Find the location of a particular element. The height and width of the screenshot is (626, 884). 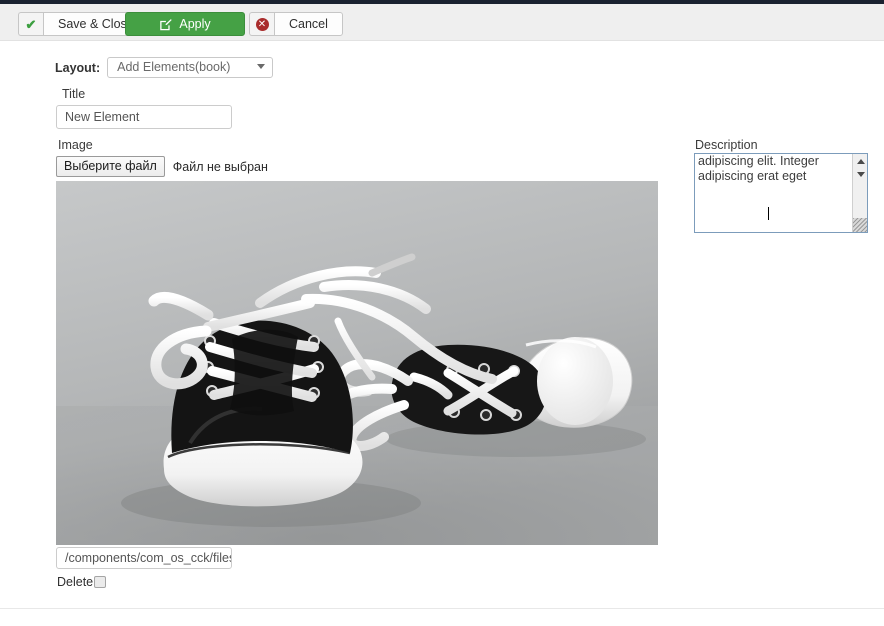

layout-field: Layout: Add Elements(book) is located at coordinates (164, 67).